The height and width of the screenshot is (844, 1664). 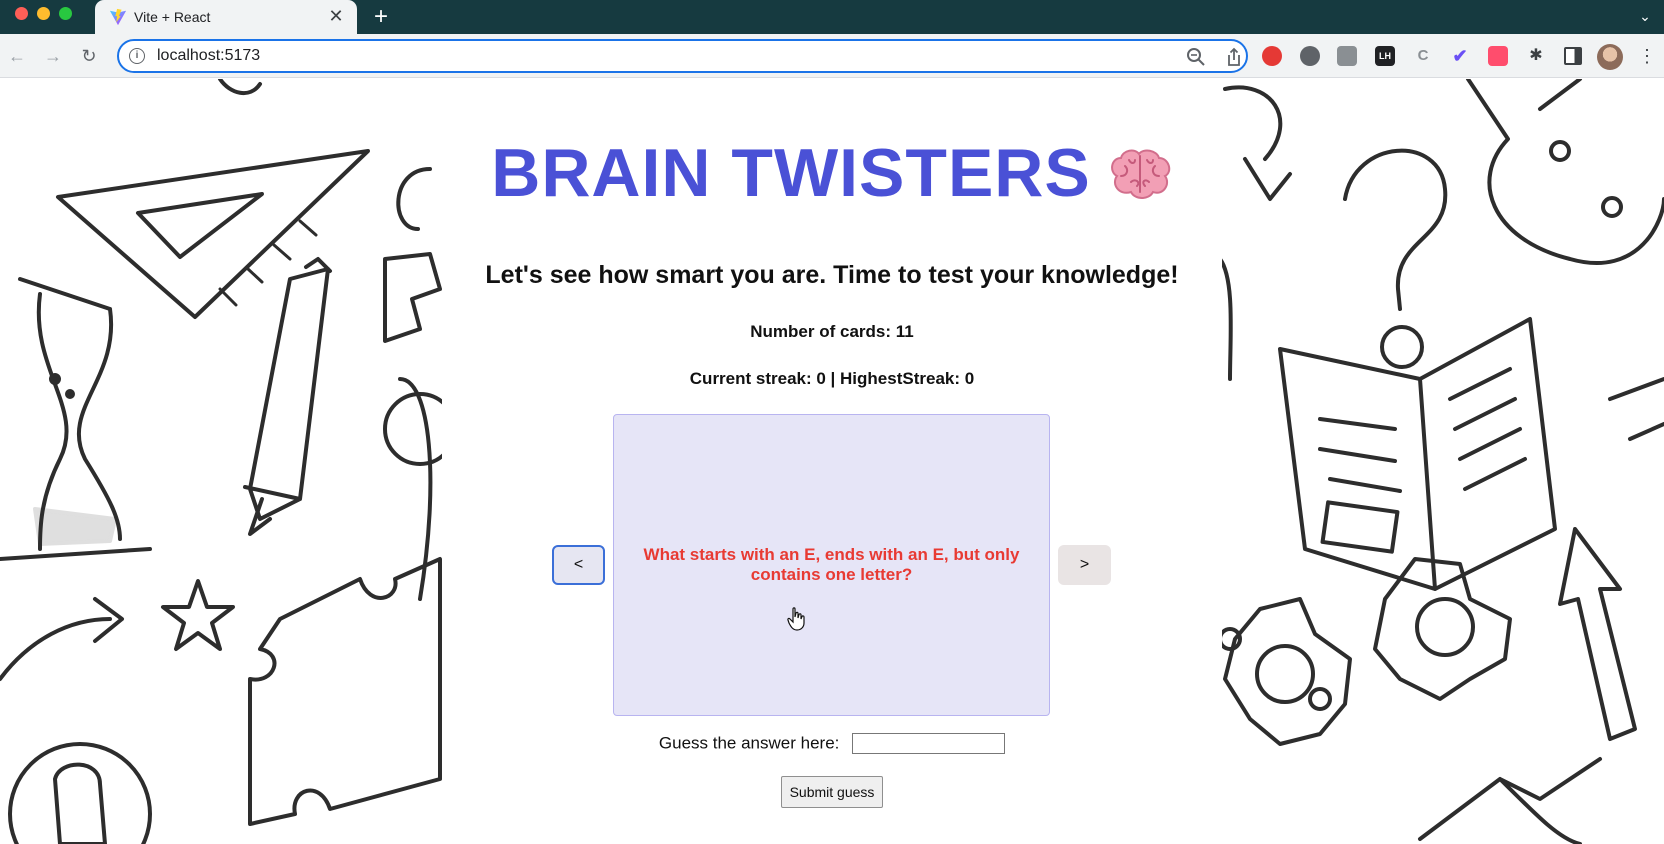 I want to click on tab-search-chevron-icon: ⌄, so click(x=1645, y=16).